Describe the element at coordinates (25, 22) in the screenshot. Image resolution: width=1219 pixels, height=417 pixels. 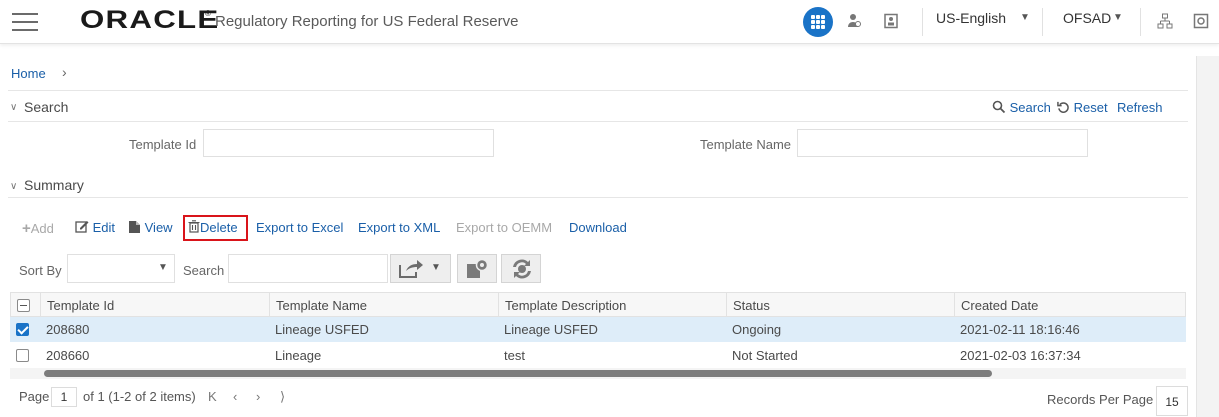
I see `hamburger-menu-icon` at that location.